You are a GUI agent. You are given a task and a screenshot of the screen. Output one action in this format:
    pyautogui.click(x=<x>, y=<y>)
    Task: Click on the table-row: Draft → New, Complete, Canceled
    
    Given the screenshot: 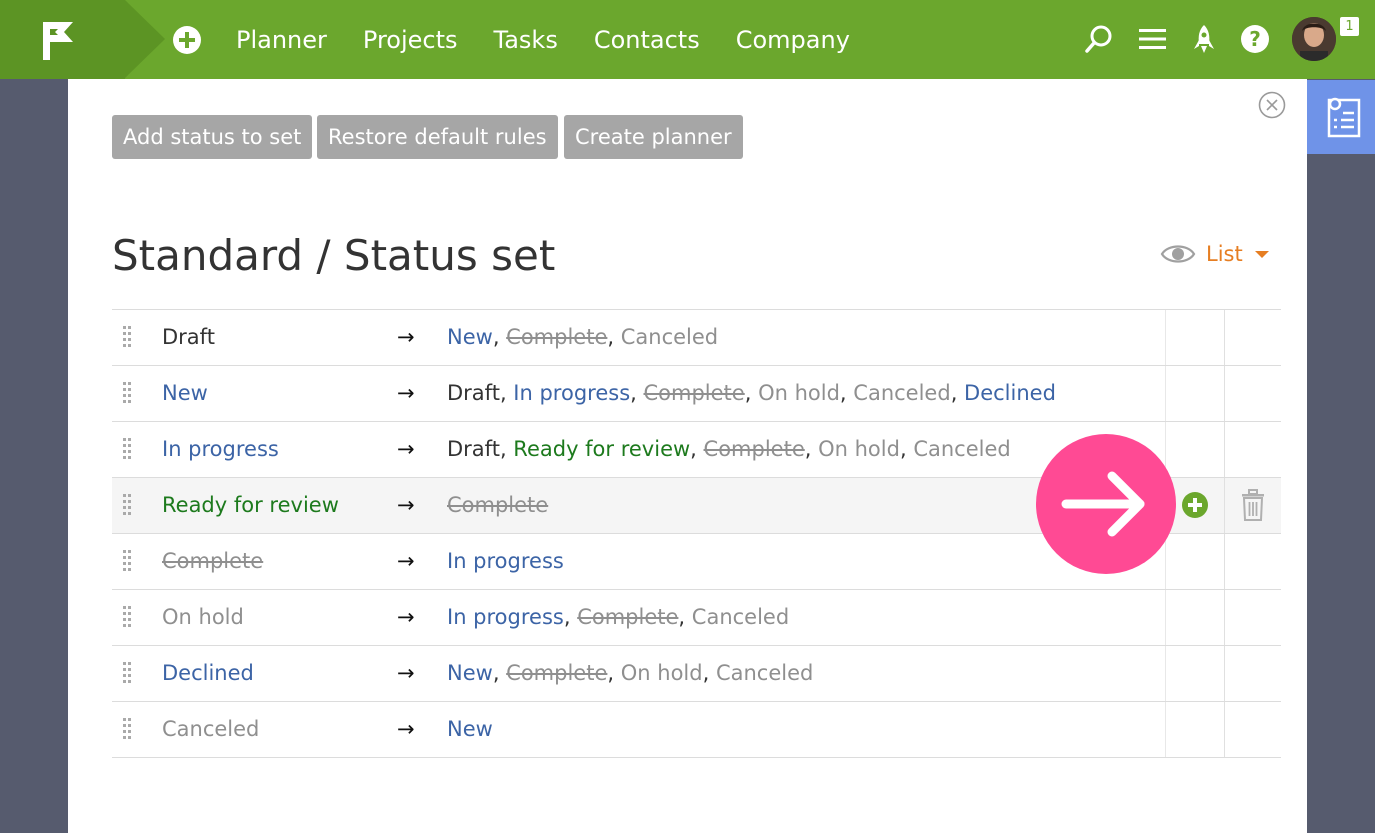 What is the action you would take?
    pyautogui.click(x=696, y=337)
    